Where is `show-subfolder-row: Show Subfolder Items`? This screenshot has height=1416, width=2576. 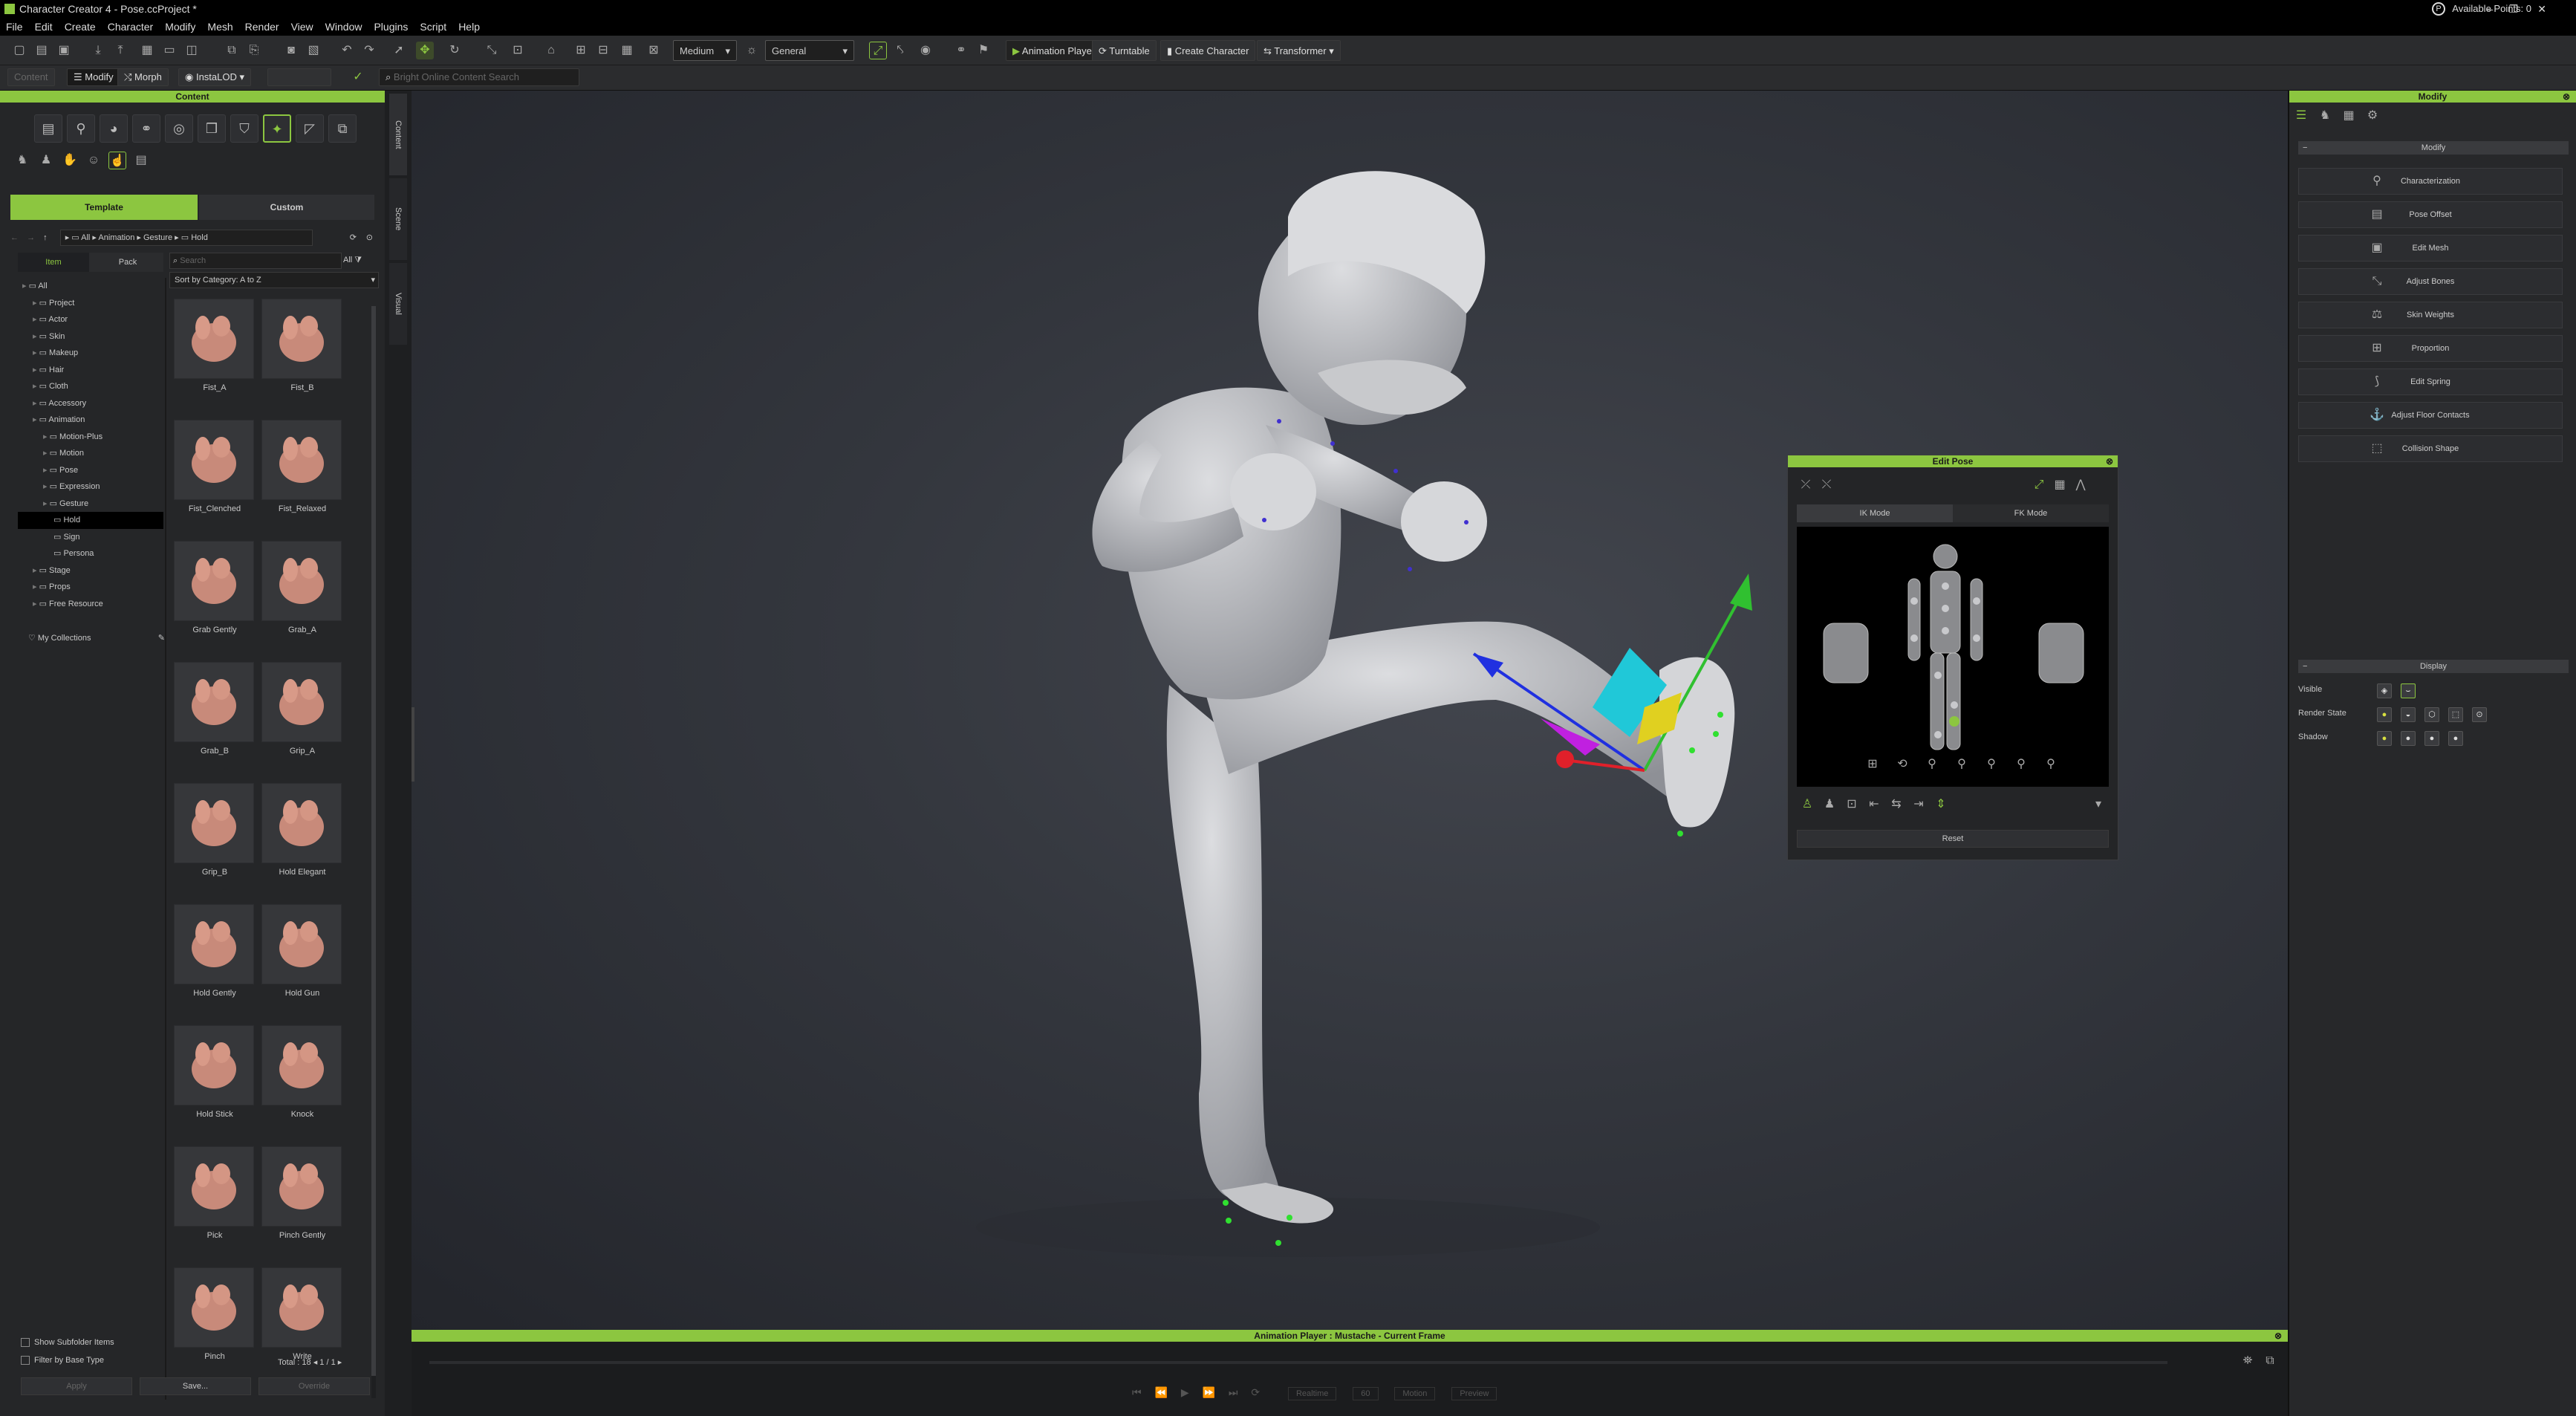
show-subfolder-row: Show Subfolder Items is located at coordinates (95, 1342).